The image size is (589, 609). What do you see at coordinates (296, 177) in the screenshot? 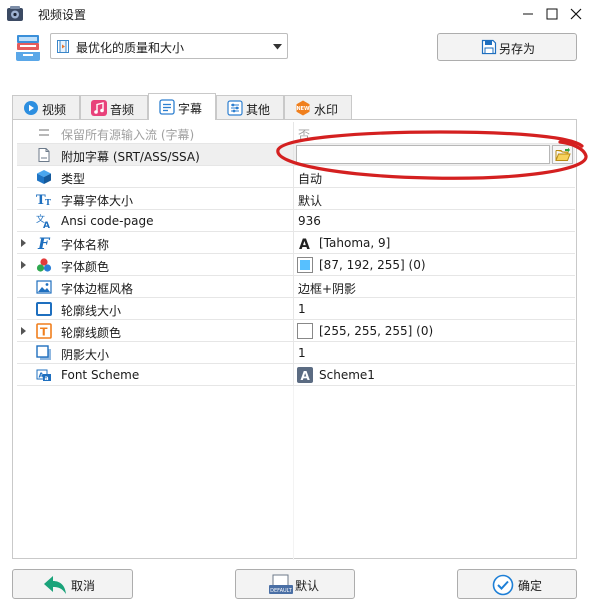
I see `property-row-type: 类型 自动` at bounding box center [296, 177].